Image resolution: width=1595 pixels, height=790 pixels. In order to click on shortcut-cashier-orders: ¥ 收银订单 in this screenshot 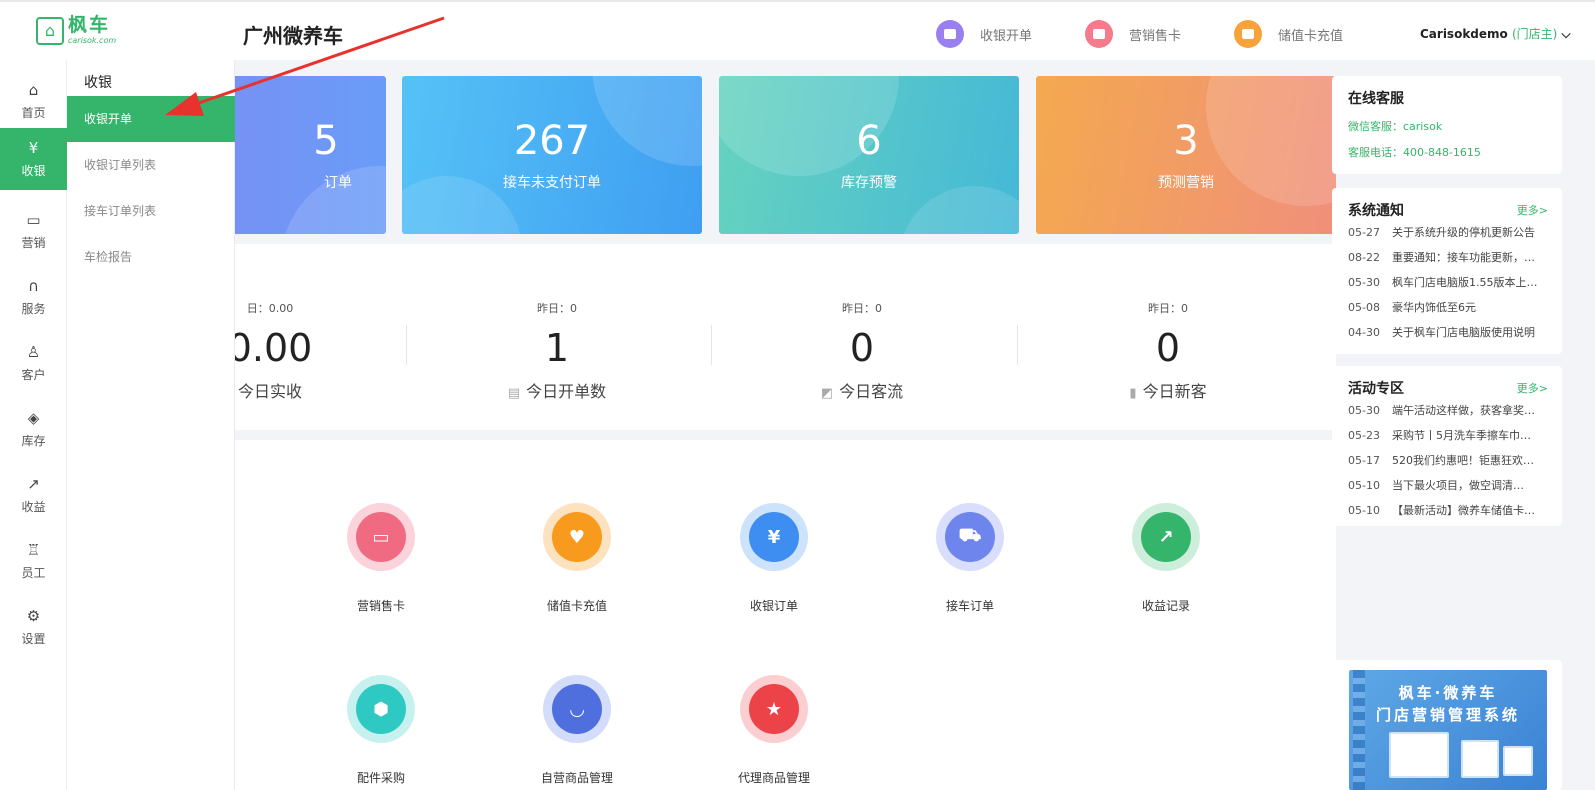, I will do `click(774, 558)`.